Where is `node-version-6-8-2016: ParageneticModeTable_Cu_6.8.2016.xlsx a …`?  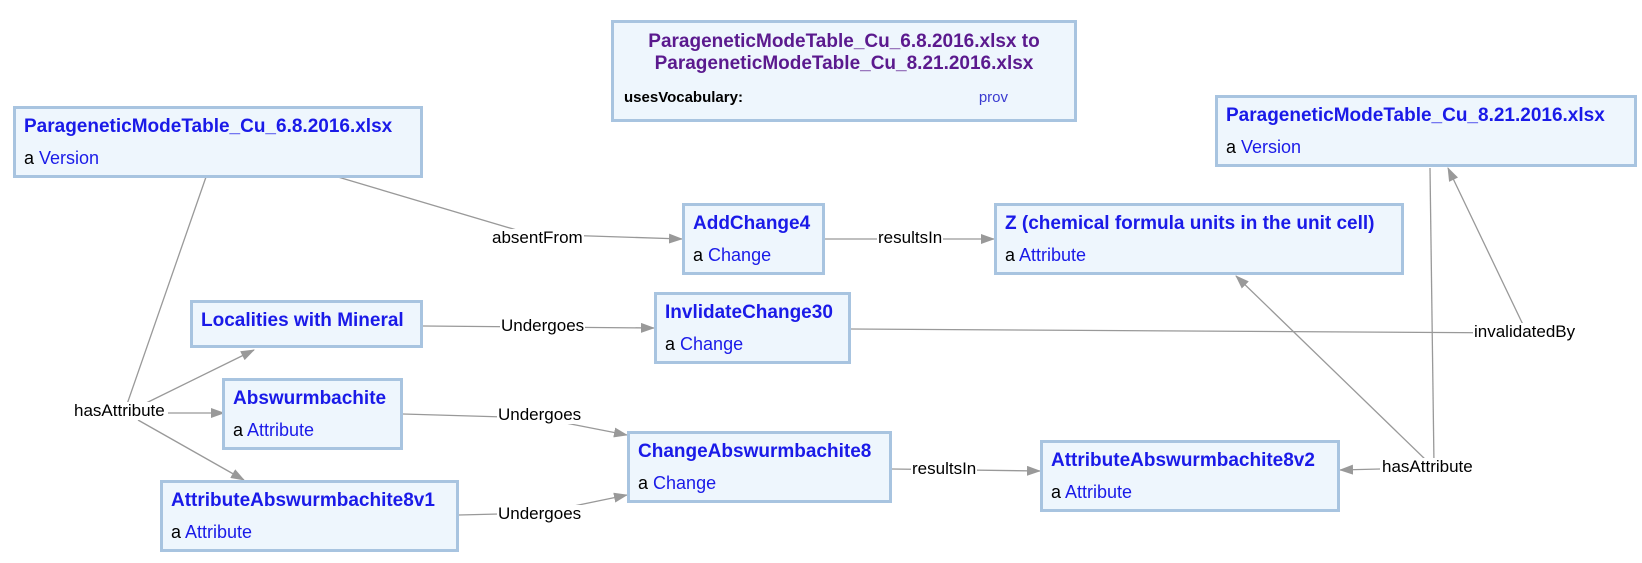
node-version-6-8-2016: ParageneticModeTable_Cu_6.8.2016.xlsx a … is located at coordinates (218, 142).